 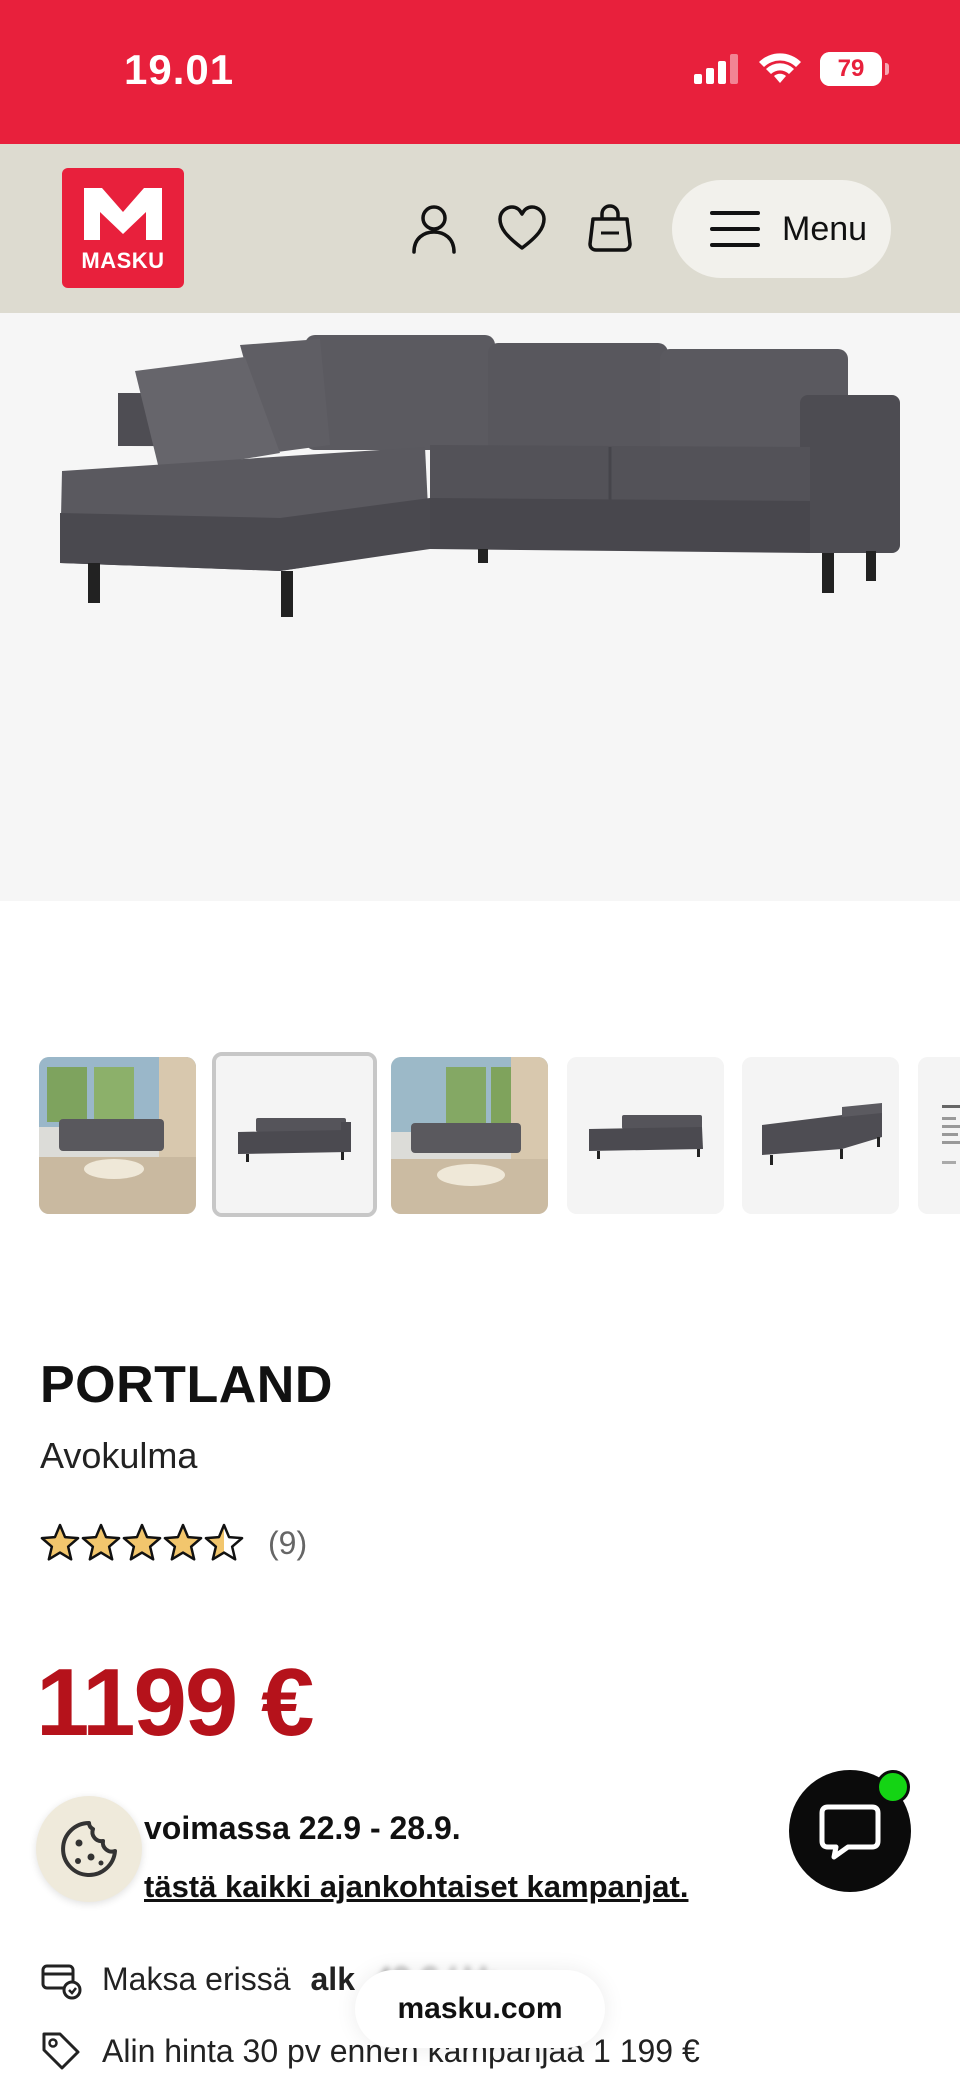 I want to click on chat-online-indicator, so click(x=893, y=1787).